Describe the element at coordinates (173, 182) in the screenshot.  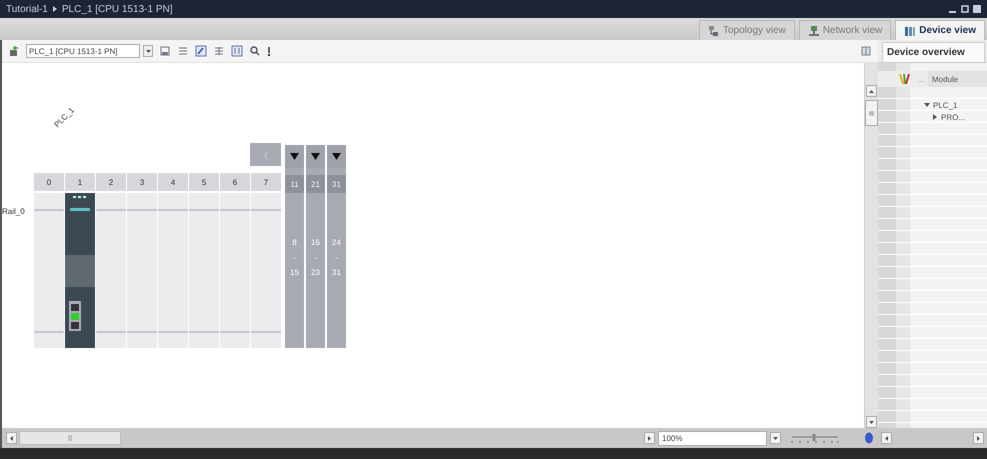
I see `slot-number: 4` at that location.